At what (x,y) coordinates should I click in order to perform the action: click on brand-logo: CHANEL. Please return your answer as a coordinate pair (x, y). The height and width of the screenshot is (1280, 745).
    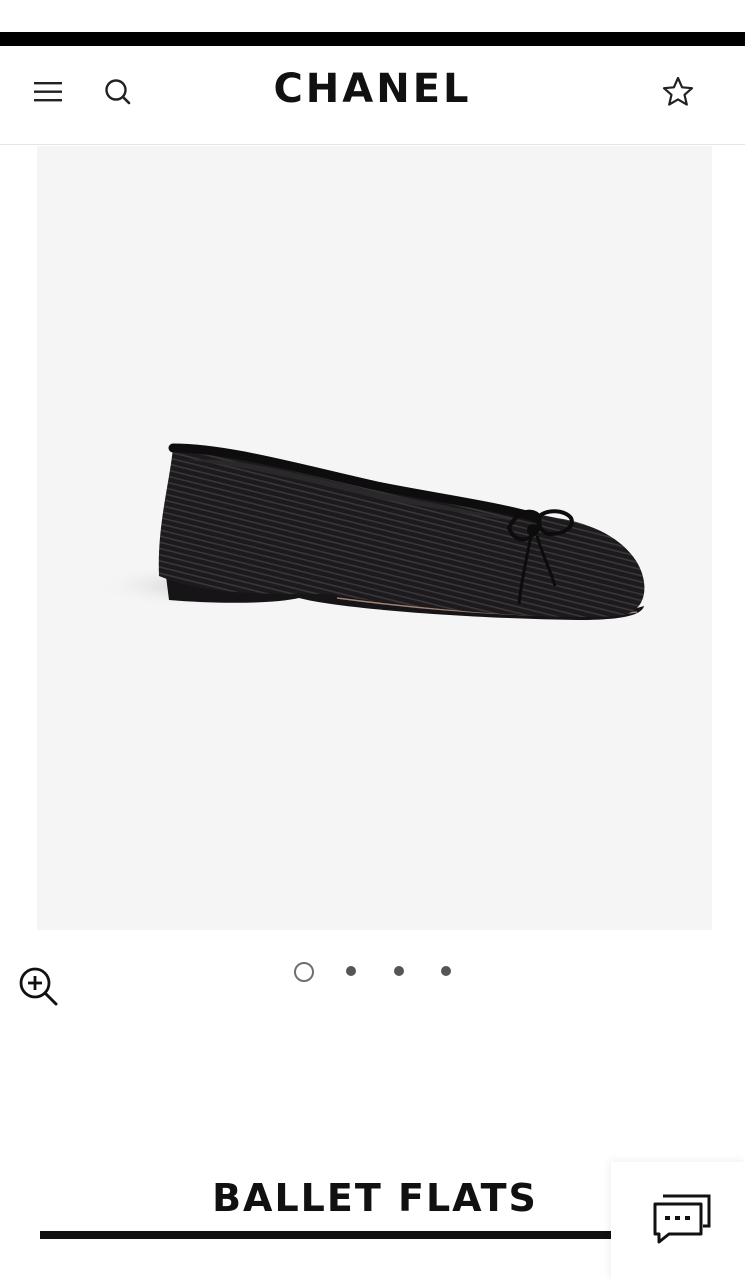
    Looking at the image, I should click on (372, 89).